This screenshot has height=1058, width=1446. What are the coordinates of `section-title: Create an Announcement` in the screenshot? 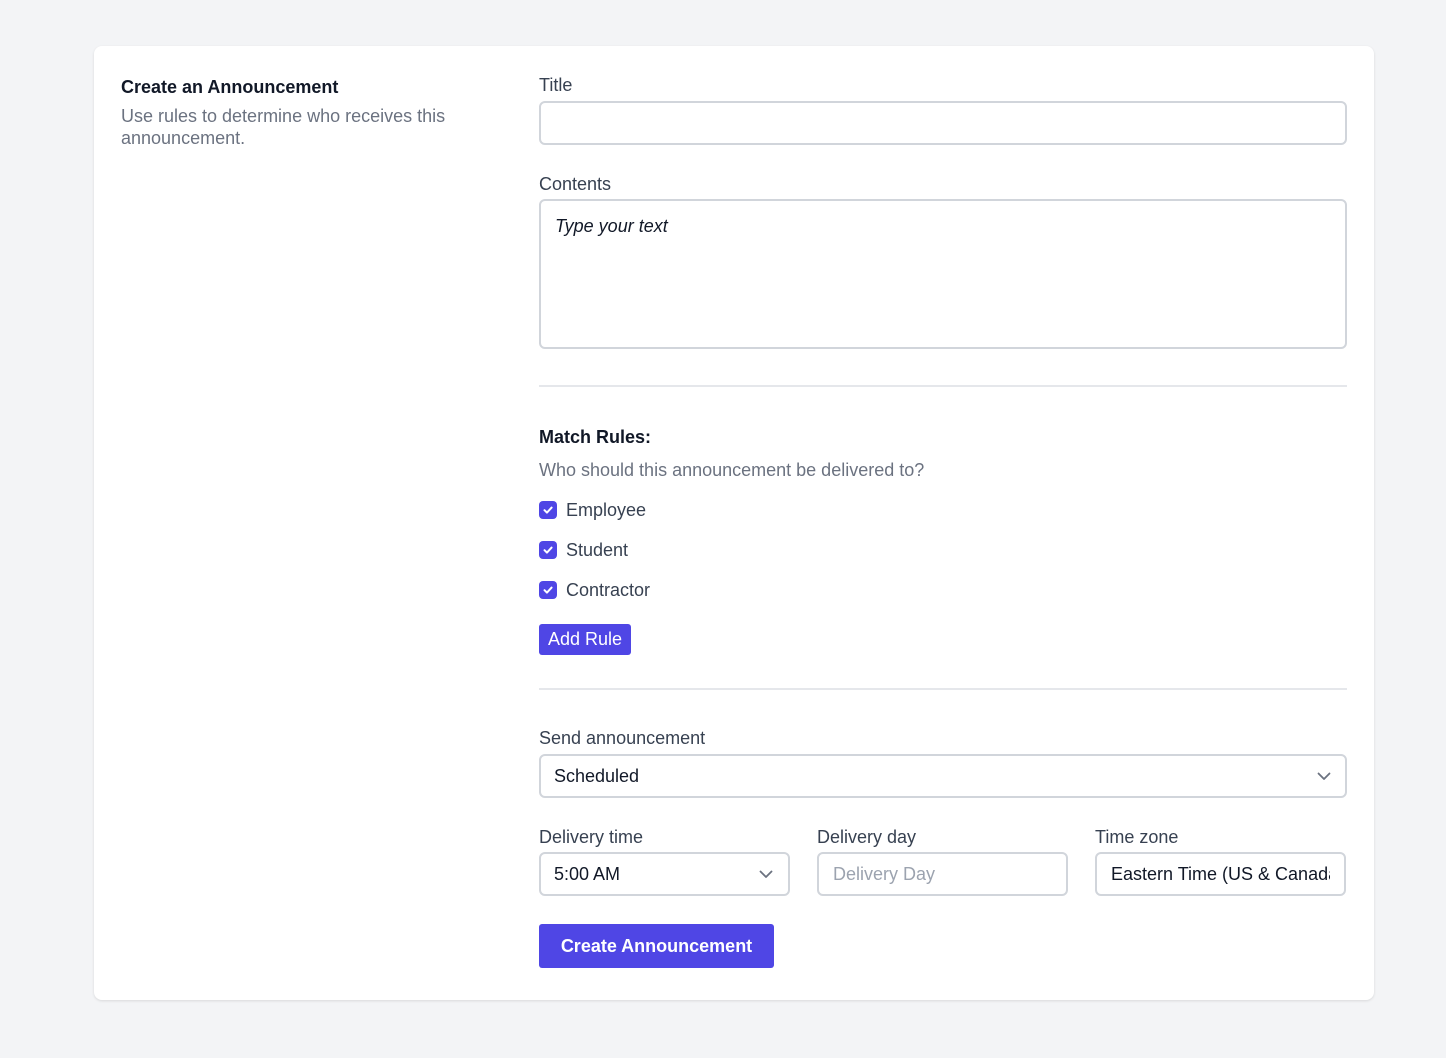 It's located at (230, 87).